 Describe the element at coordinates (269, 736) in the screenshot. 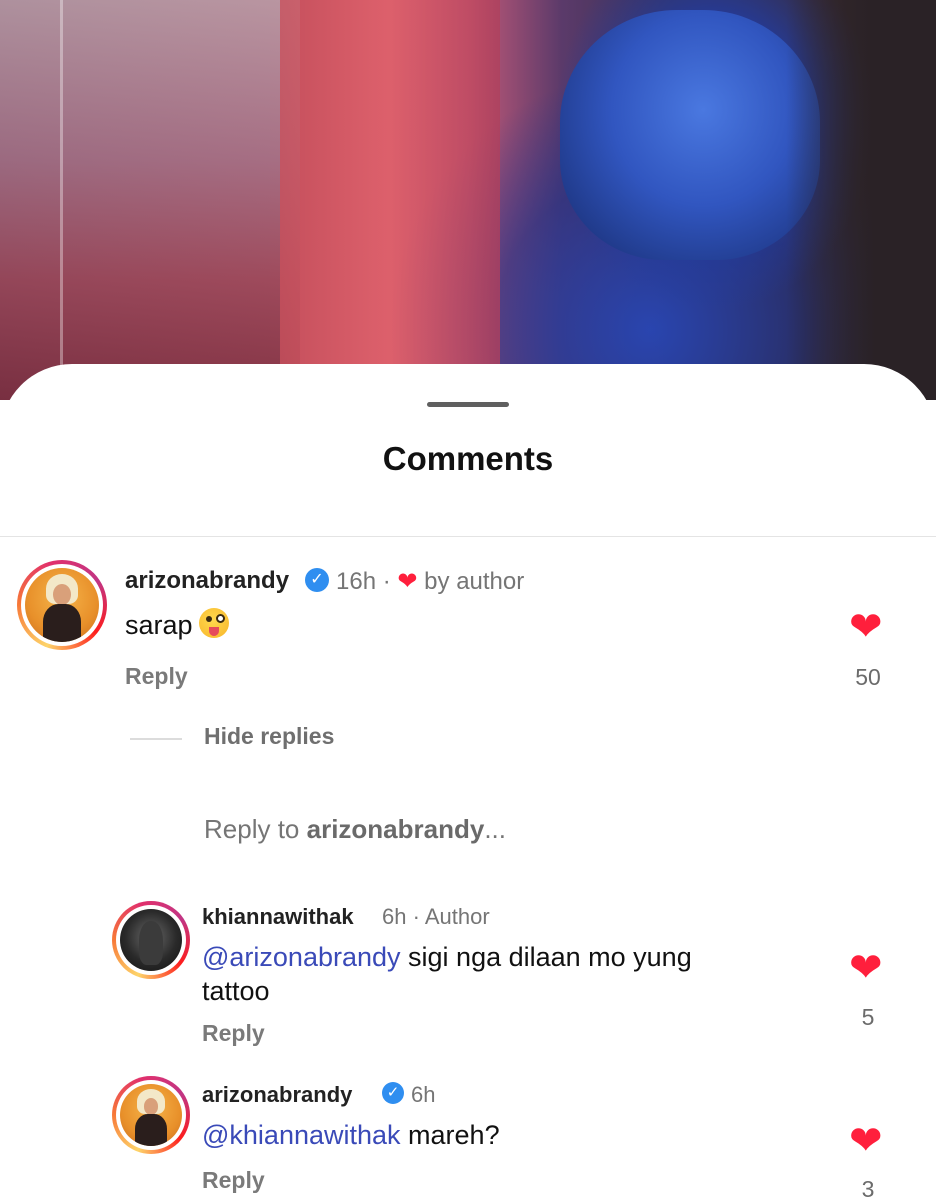

I see `hide-replies-button: Hide replies` at that location.